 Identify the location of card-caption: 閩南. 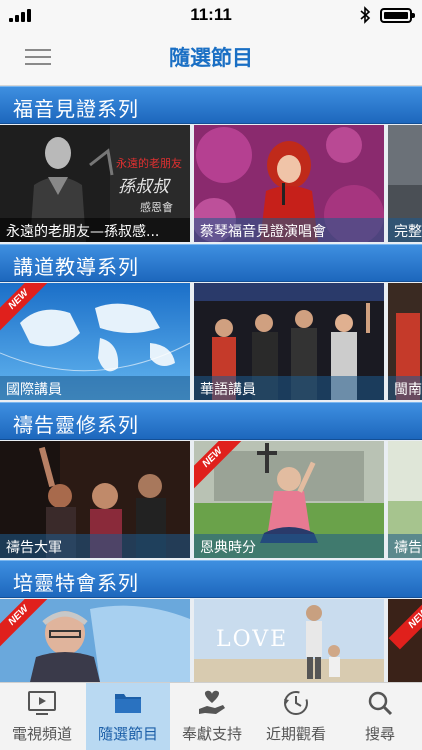
(405, 388).